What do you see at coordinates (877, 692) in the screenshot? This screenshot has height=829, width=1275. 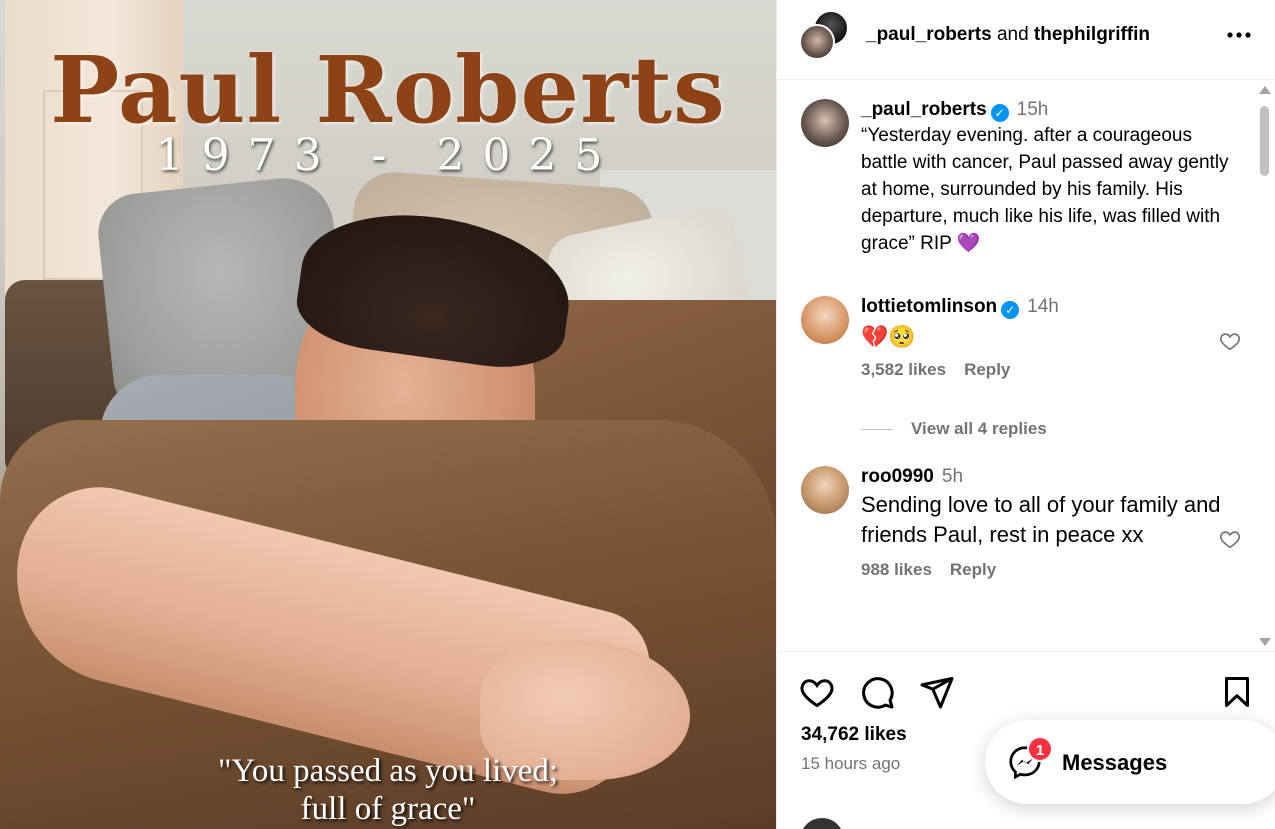 I see `comment-icon` at bounding box center [877, 692].